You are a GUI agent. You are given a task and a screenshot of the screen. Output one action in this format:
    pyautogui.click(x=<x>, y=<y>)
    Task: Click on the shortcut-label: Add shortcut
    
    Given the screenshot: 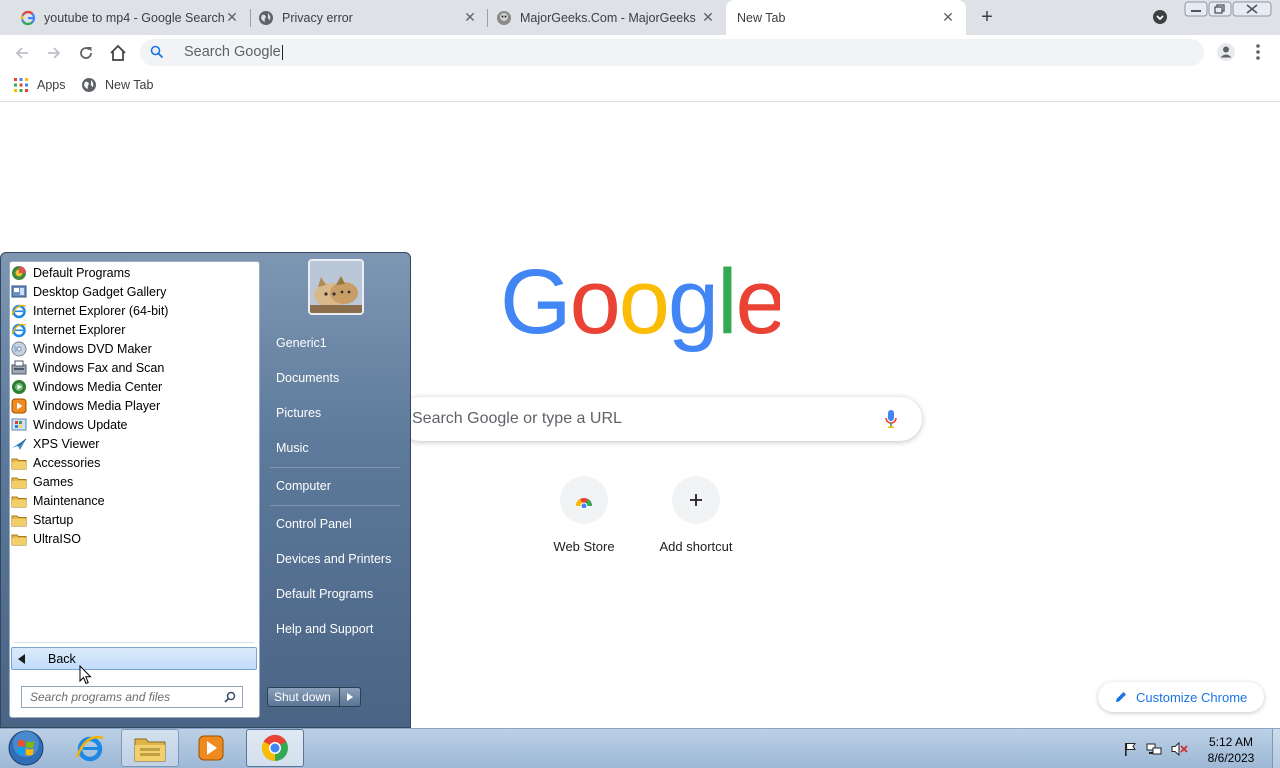 What is the action you would take?
    pyautogui.click(x=696, y=546)
    